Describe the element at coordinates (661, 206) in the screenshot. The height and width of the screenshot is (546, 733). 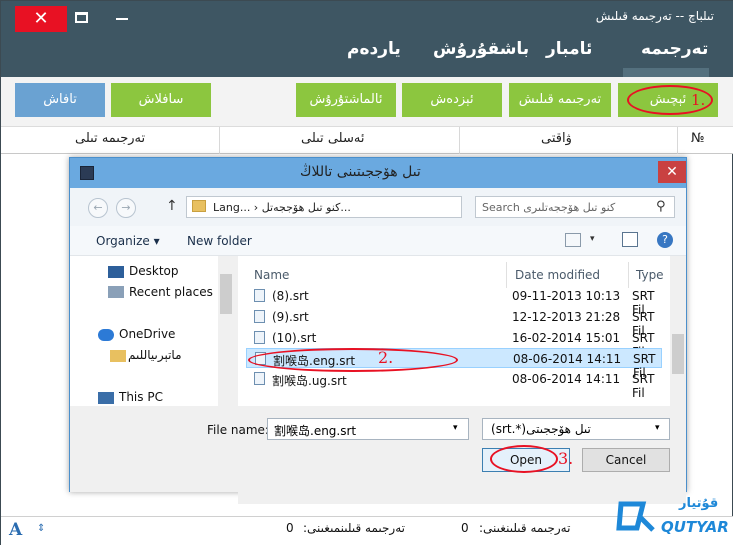
I see `search-icon: ⚲` at that location.